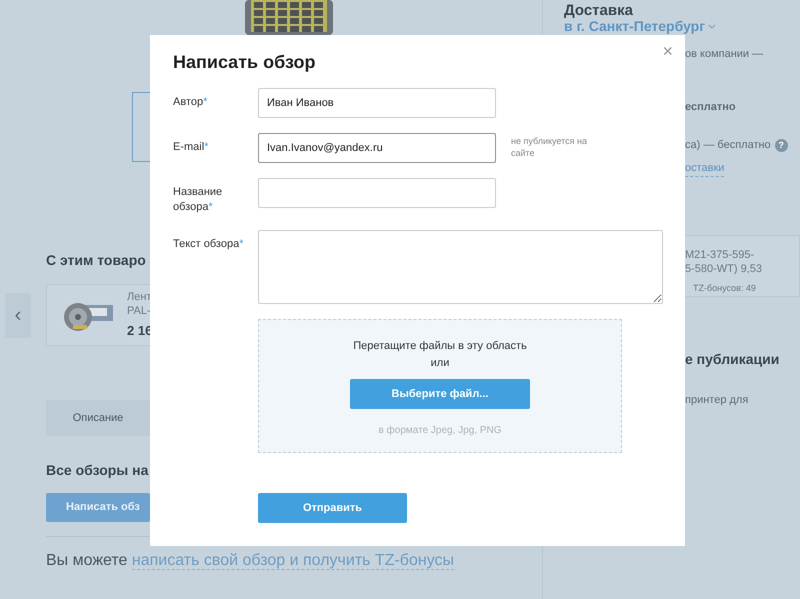 The image size is (800, 599). I want to click on invite-text: Вы можете, so click(87, 560).